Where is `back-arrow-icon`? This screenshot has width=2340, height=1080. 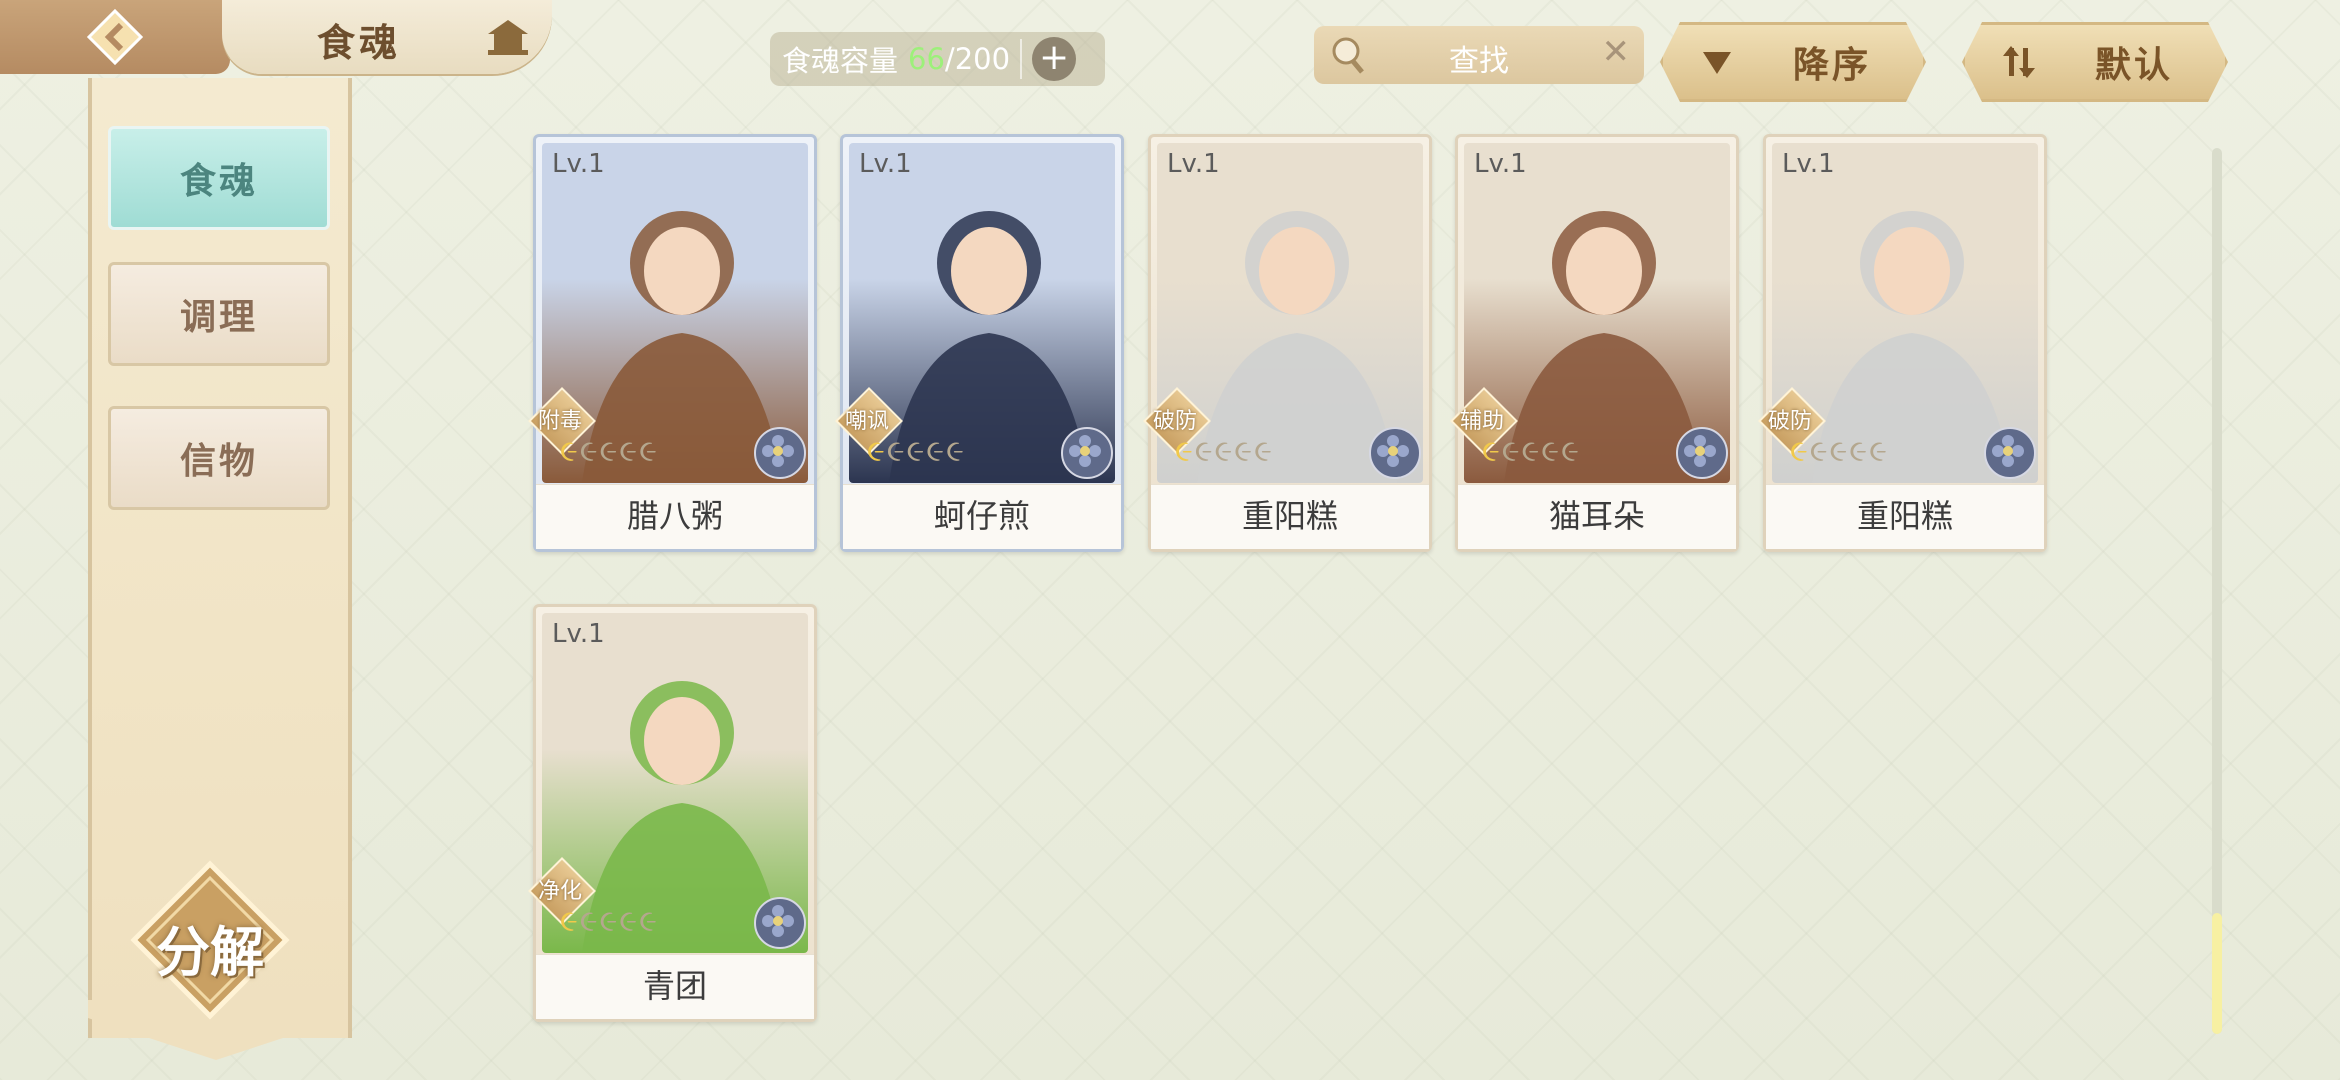 back-arrow-icon is located at coordinates (115, 37).